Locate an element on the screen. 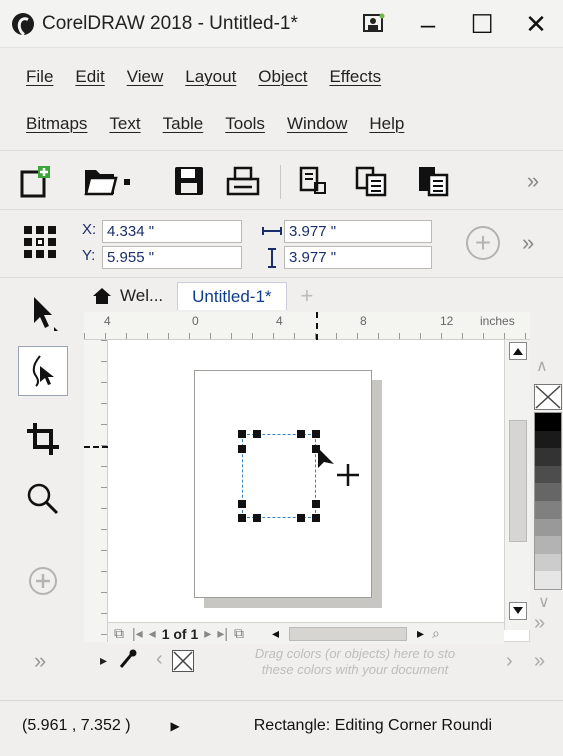  status-flyout-icon: ▶ is located at coordinates (175, 726).